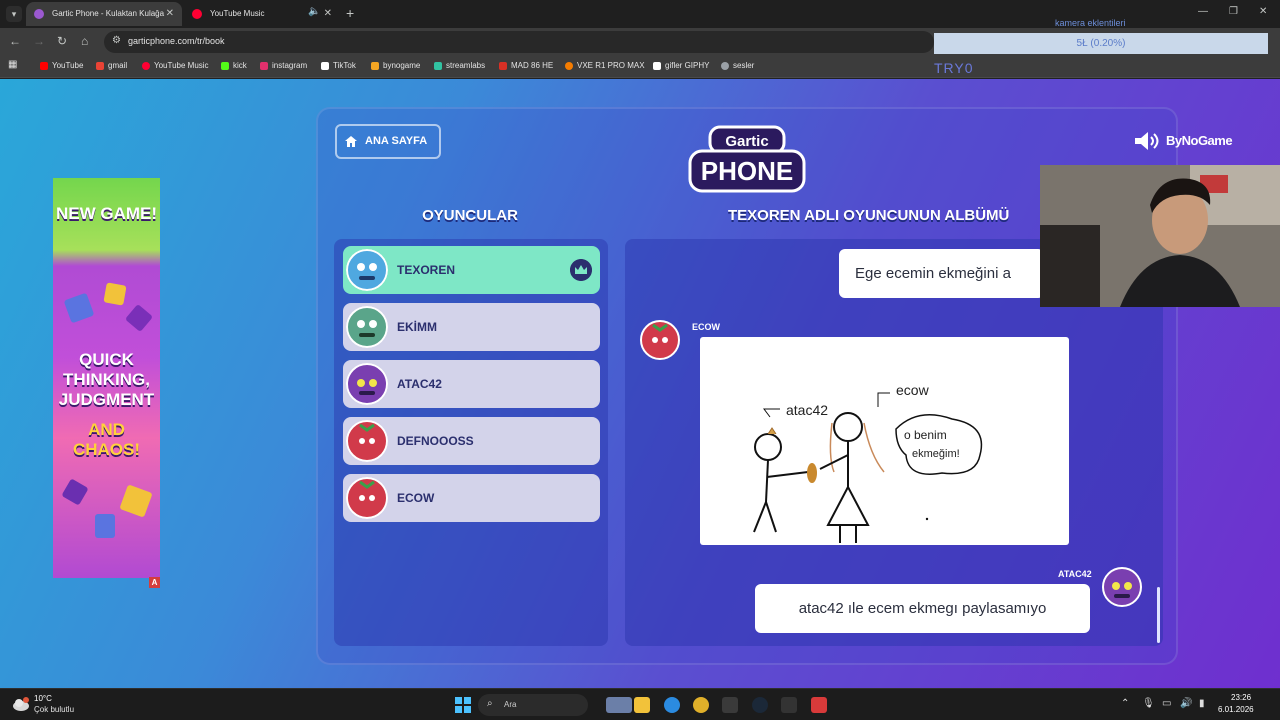  Describe the element at coordinates (146, 66) in the screenshot. I see `youtube-music-icon` at that location.